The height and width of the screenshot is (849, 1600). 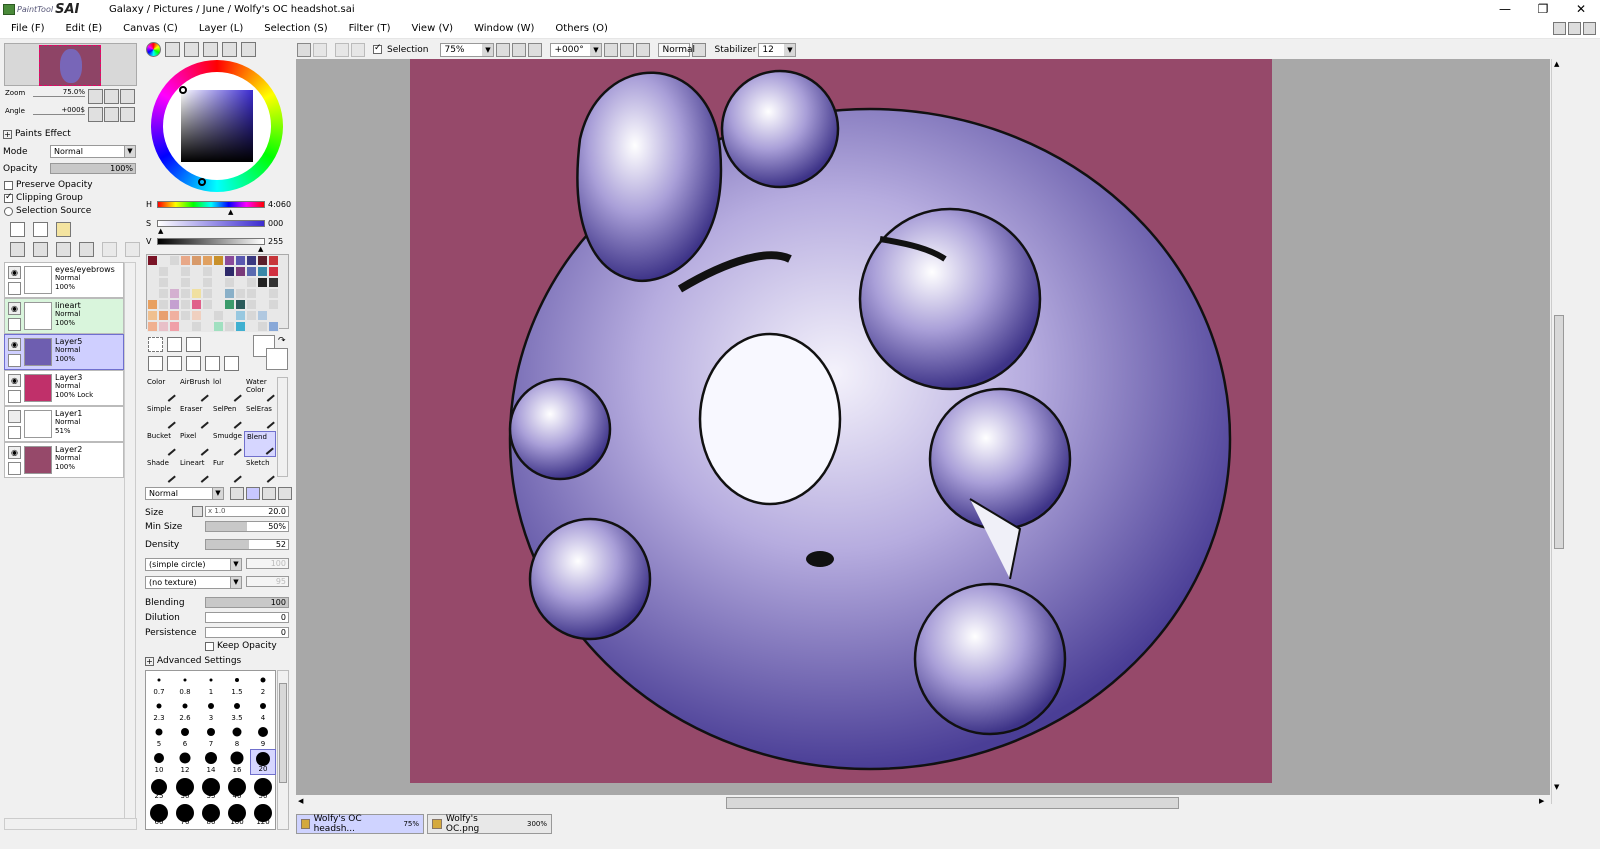 I want to click on brush-size-cell: 25, so click(x=159, y=788).